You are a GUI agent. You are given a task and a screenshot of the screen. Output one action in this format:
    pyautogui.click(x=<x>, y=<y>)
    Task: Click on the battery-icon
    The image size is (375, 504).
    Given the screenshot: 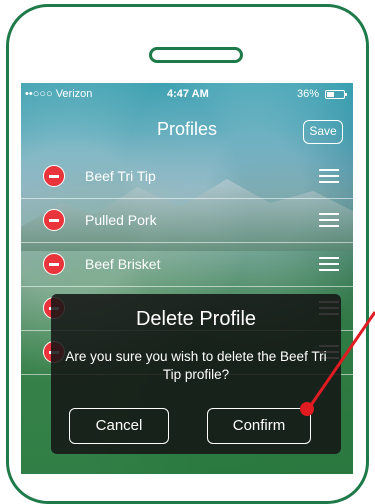 What is the action you would take?
    pyautogui.click(x=336, y=94)
    